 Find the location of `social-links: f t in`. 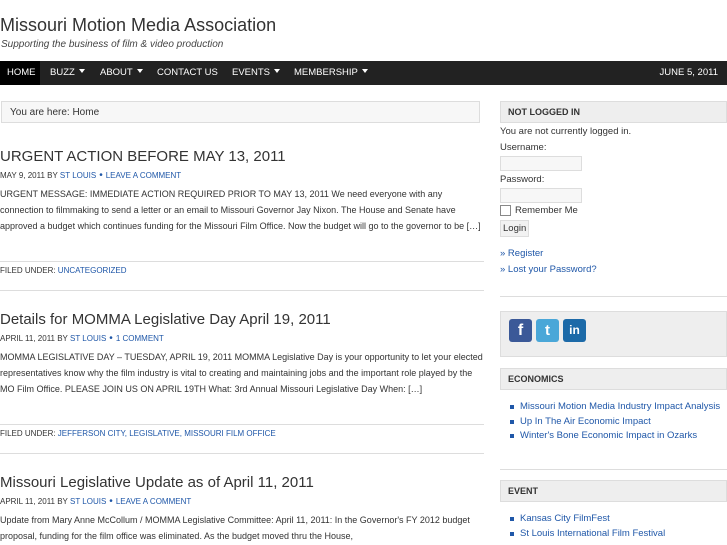

social-links: f t in is located at coordinates (613, 334).